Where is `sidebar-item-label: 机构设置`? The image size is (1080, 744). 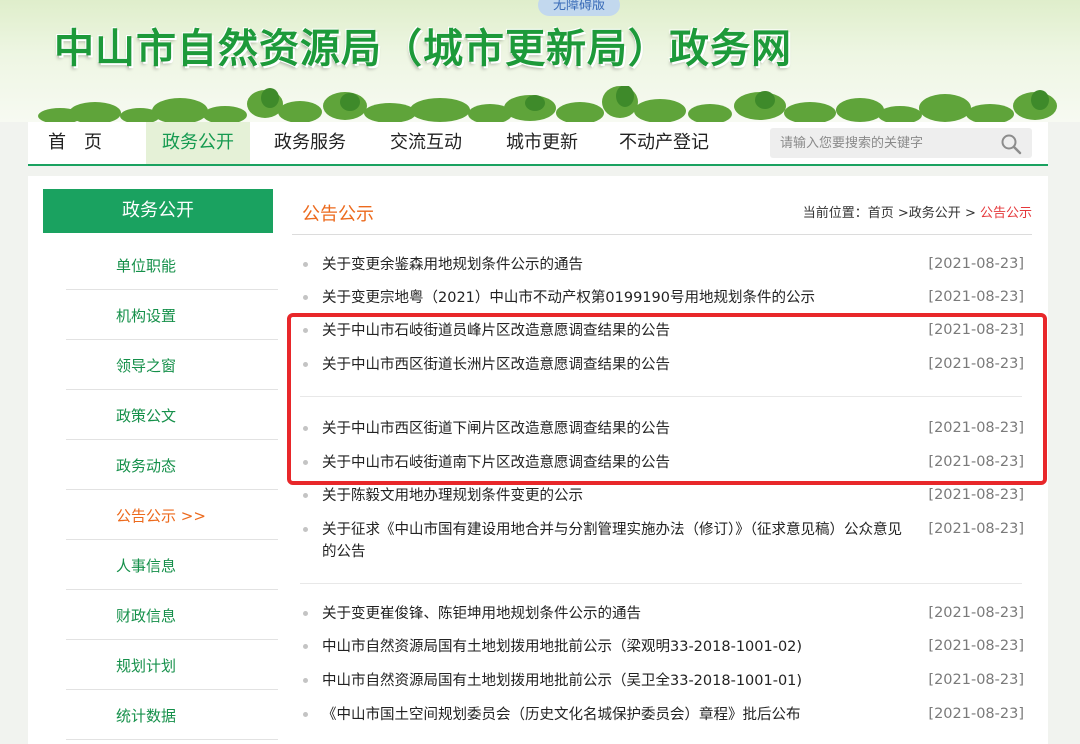
sidebar-item-label: 机构设置 is located at coordinates (146, 316).